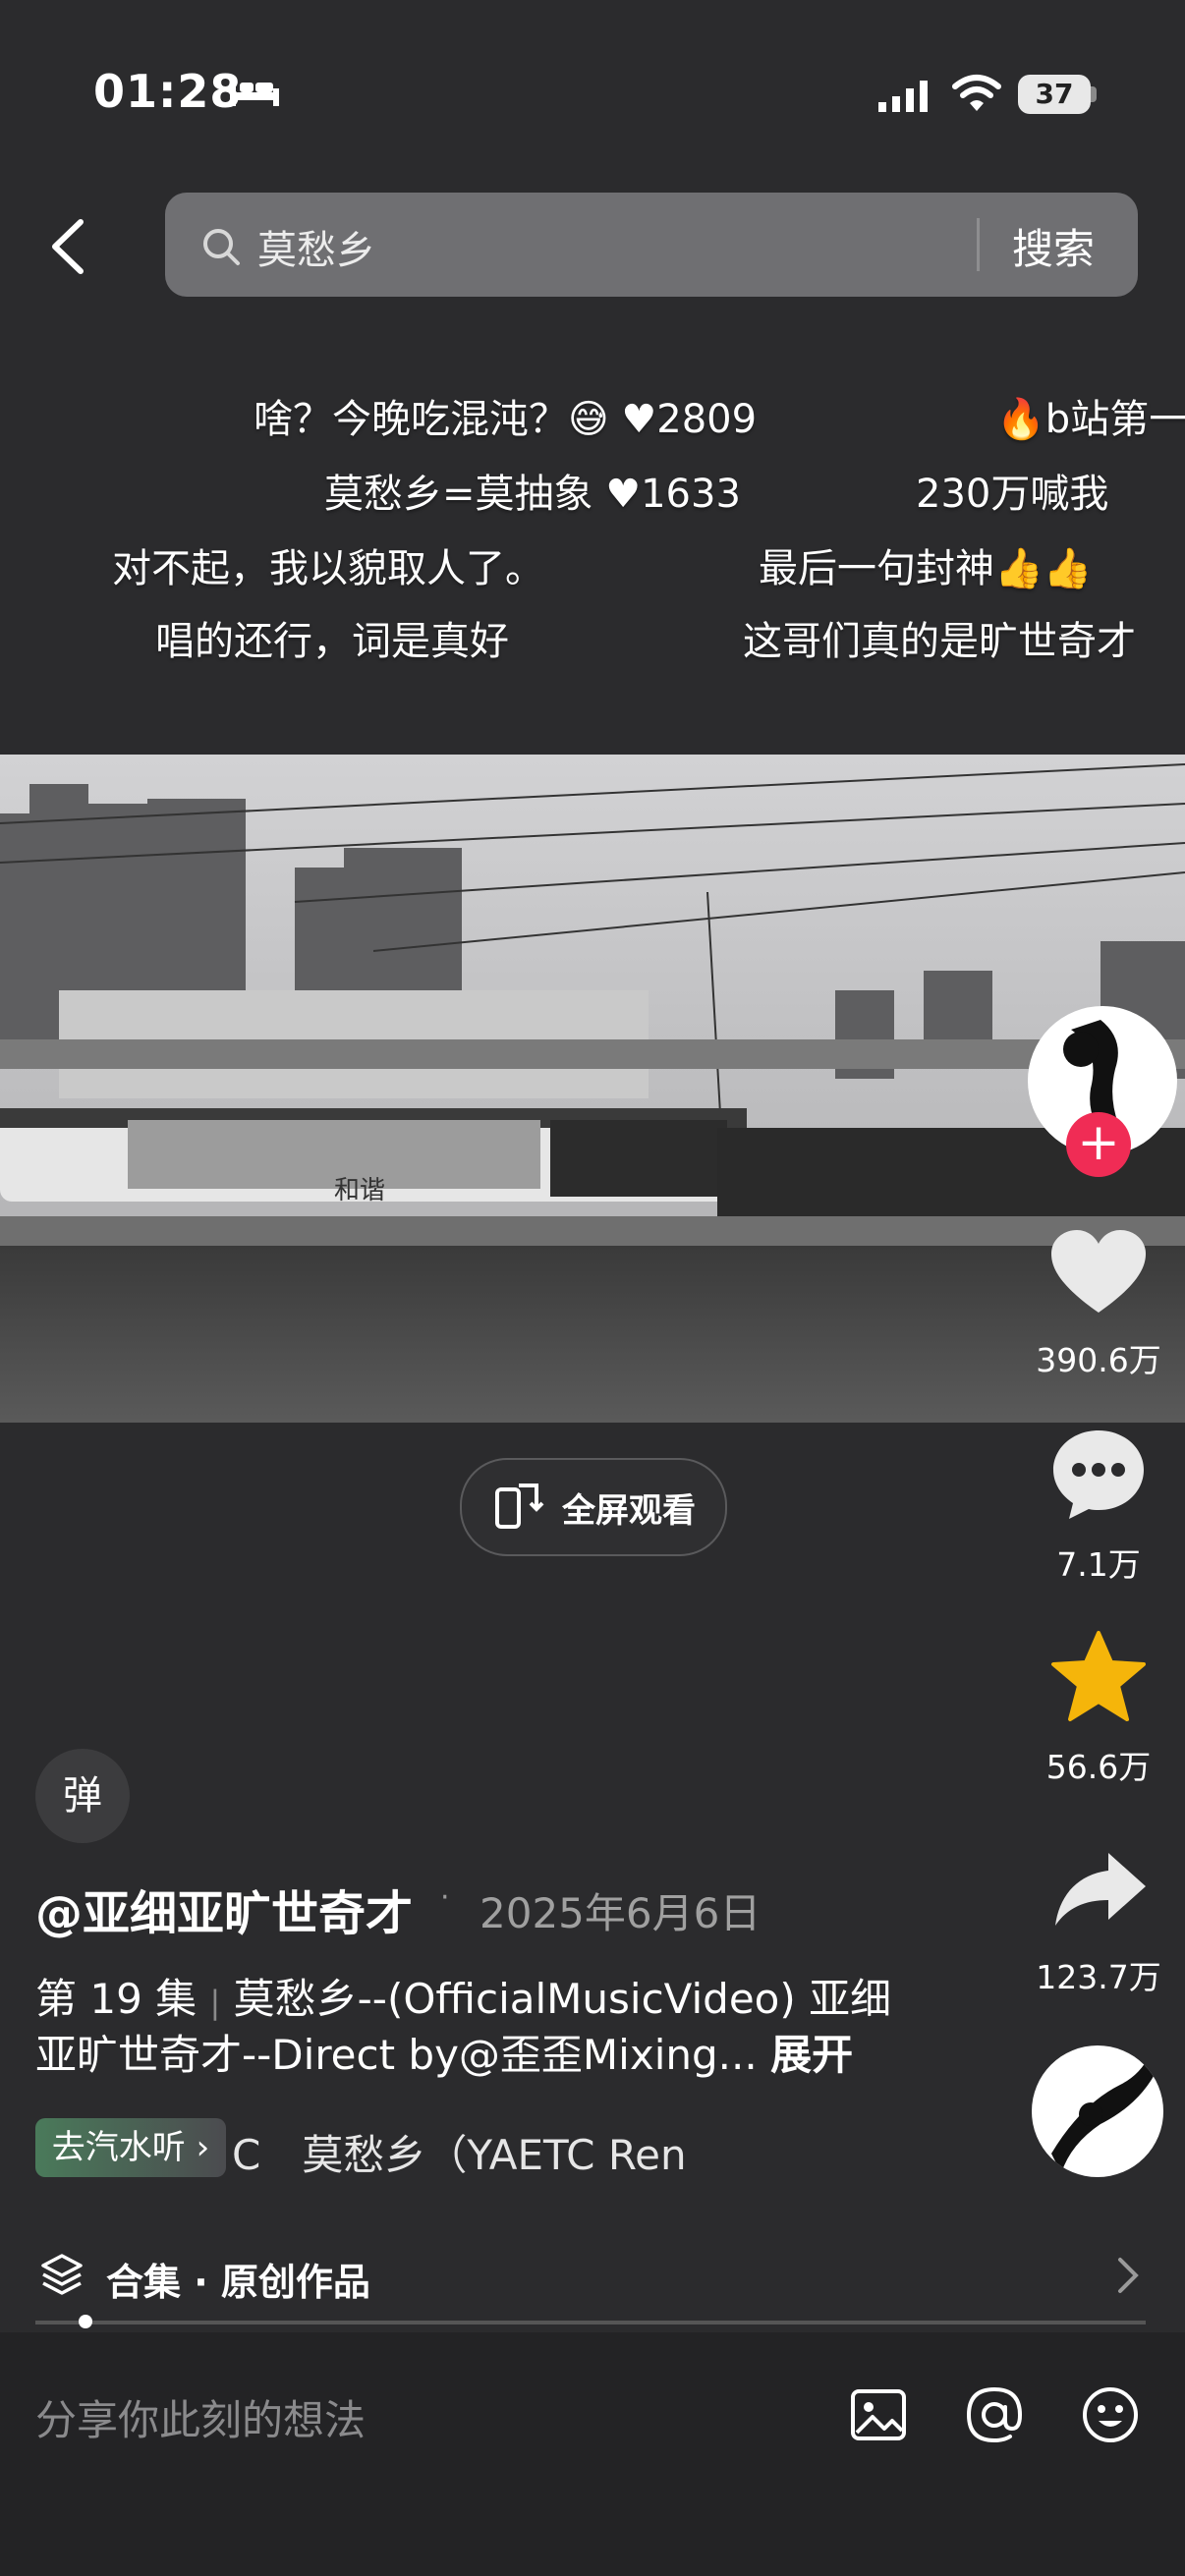 This screenshot has width=1185, height=2576. I want to click on danmaku-comment: 这哥们真的是旷世奇才, so click(940, 641).